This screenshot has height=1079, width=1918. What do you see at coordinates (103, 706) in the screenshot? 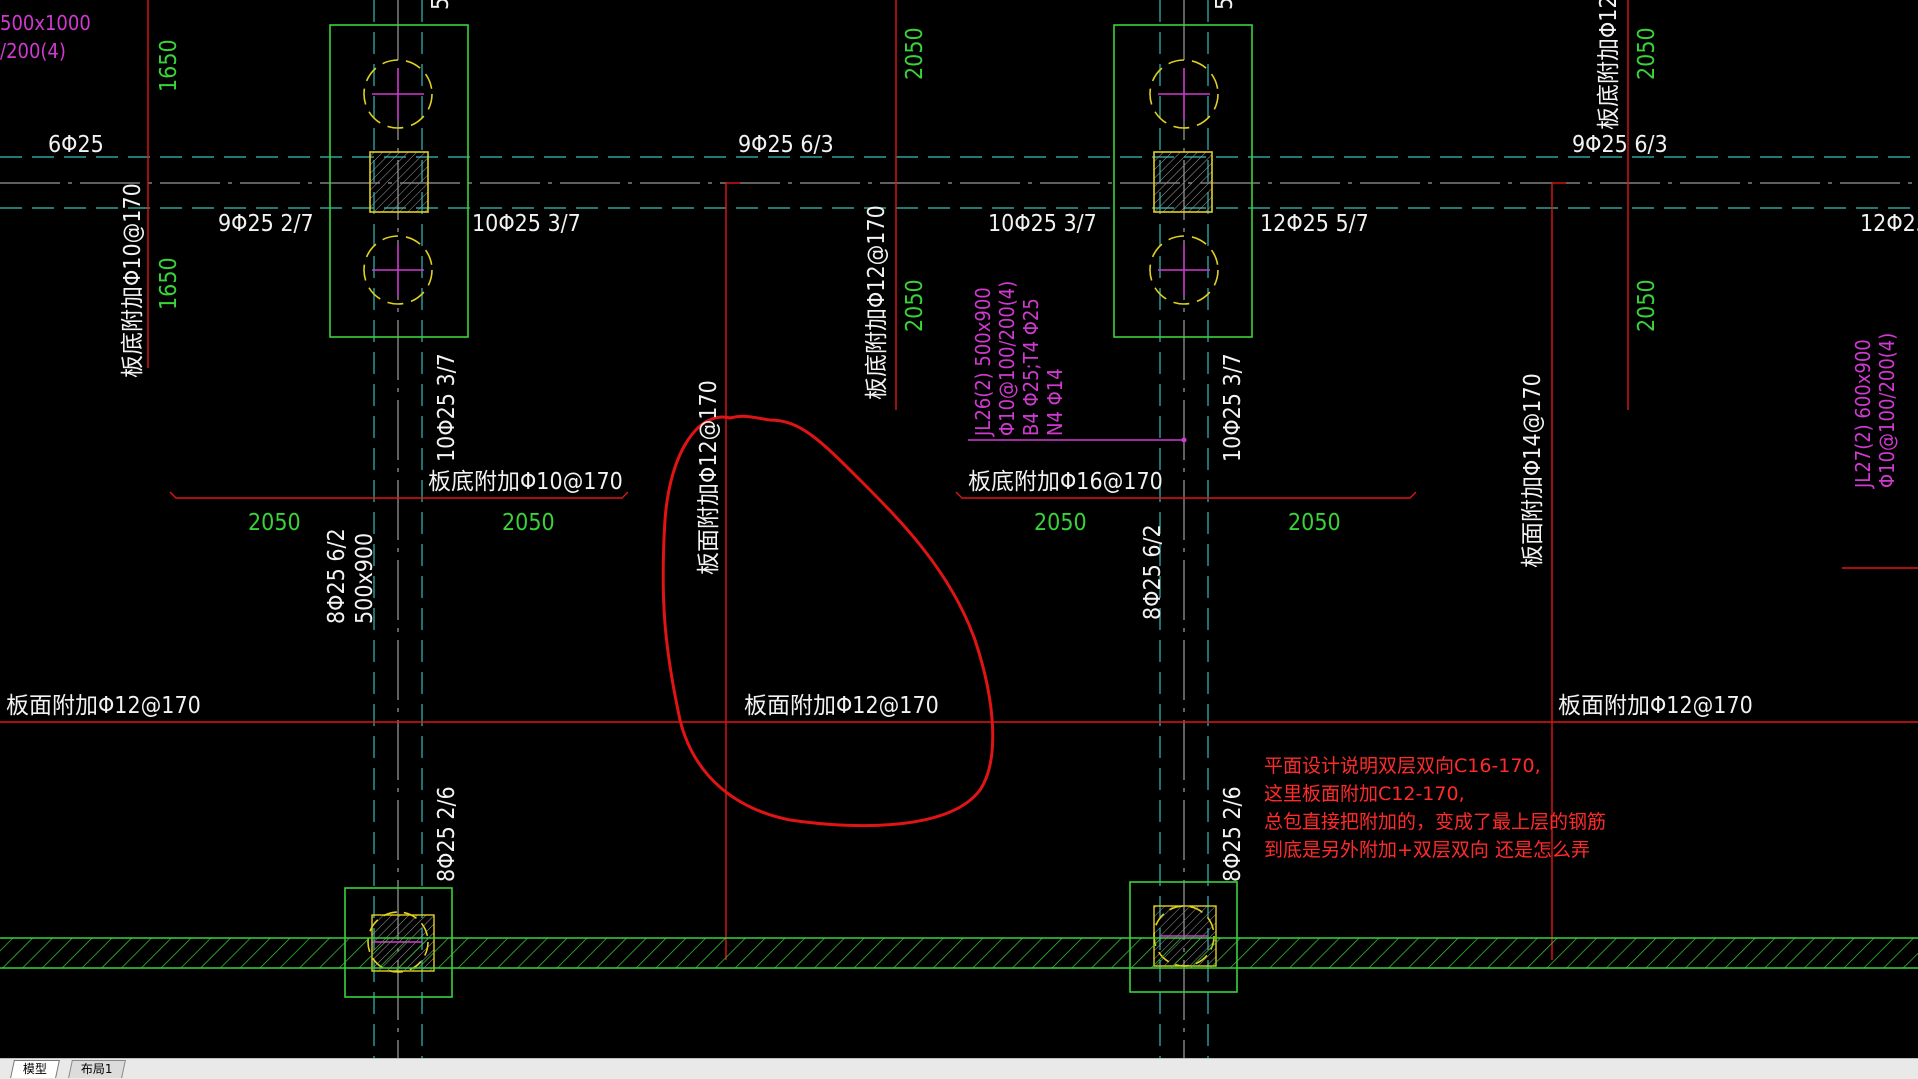
I see `slab-top-horiz-left: 板面附加Φ12@170` at bounding box center [103, 706].